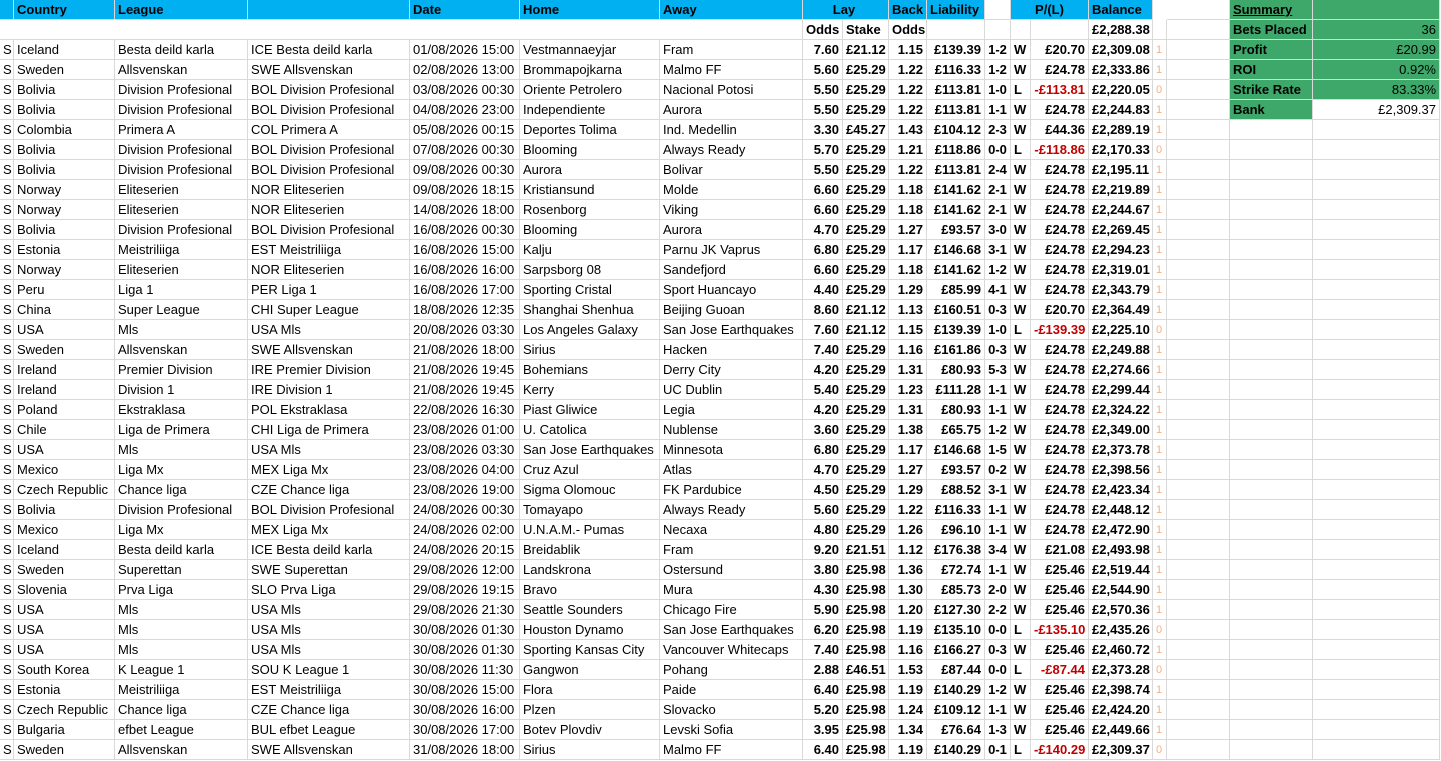 The width and height of the screenshot is (1441, 761). What do you see at coordinates (465, 190) in the screenshot?
I see `cell-date: 09/08/2026 18:15` at bounding box center [465, 190].